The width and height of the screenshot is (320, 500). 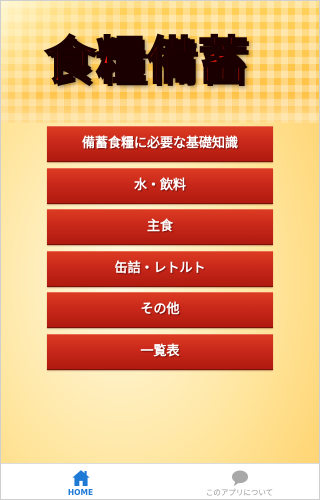 What do you see at coordinates (160, 351) in the screenshot?
I see `menu-button-list: 一覧表` at bounding box center [160, 351].